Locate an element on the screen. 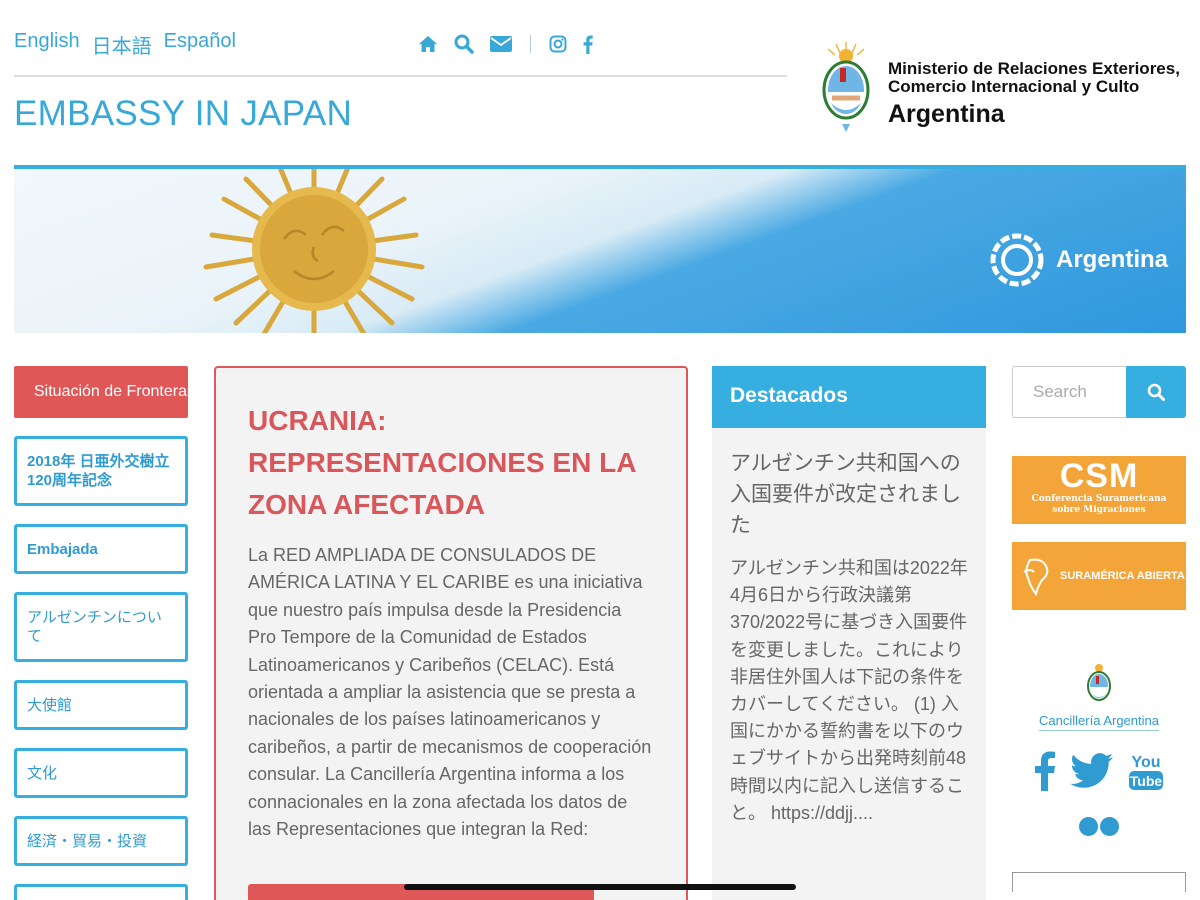 The width and height of the screenshot is (1200, 900). home-icon is located at coordinates (428, 44).